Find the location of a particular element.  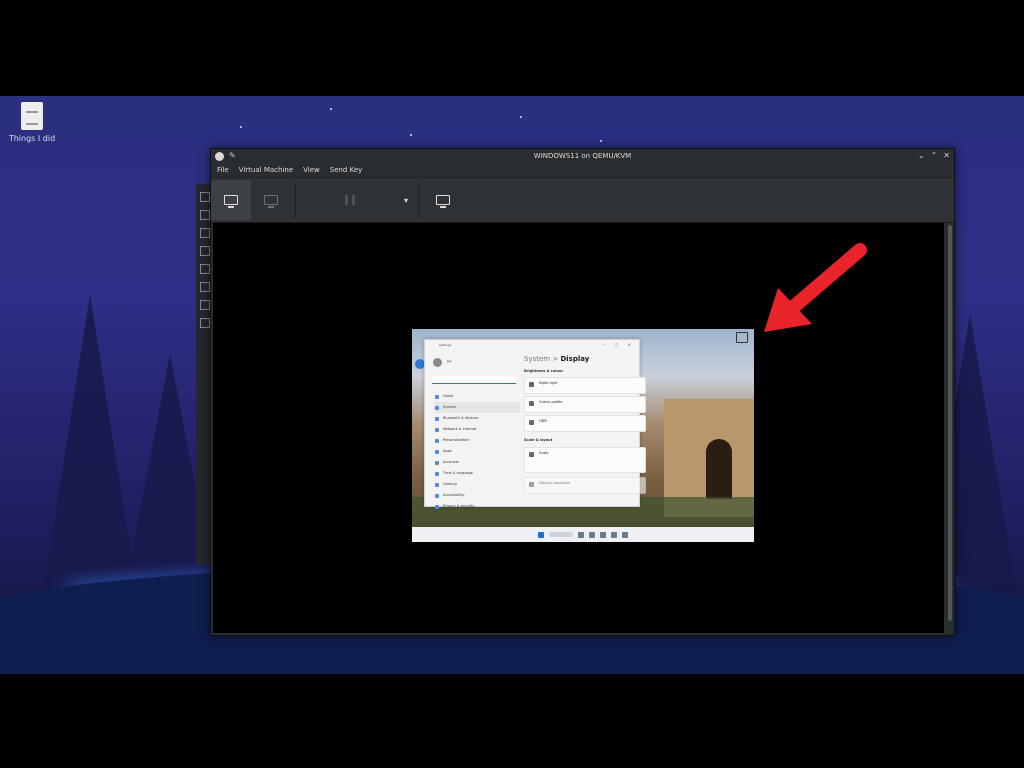

menu-virtual-machine: Virtual Machine is located at coordinates (266, 170).